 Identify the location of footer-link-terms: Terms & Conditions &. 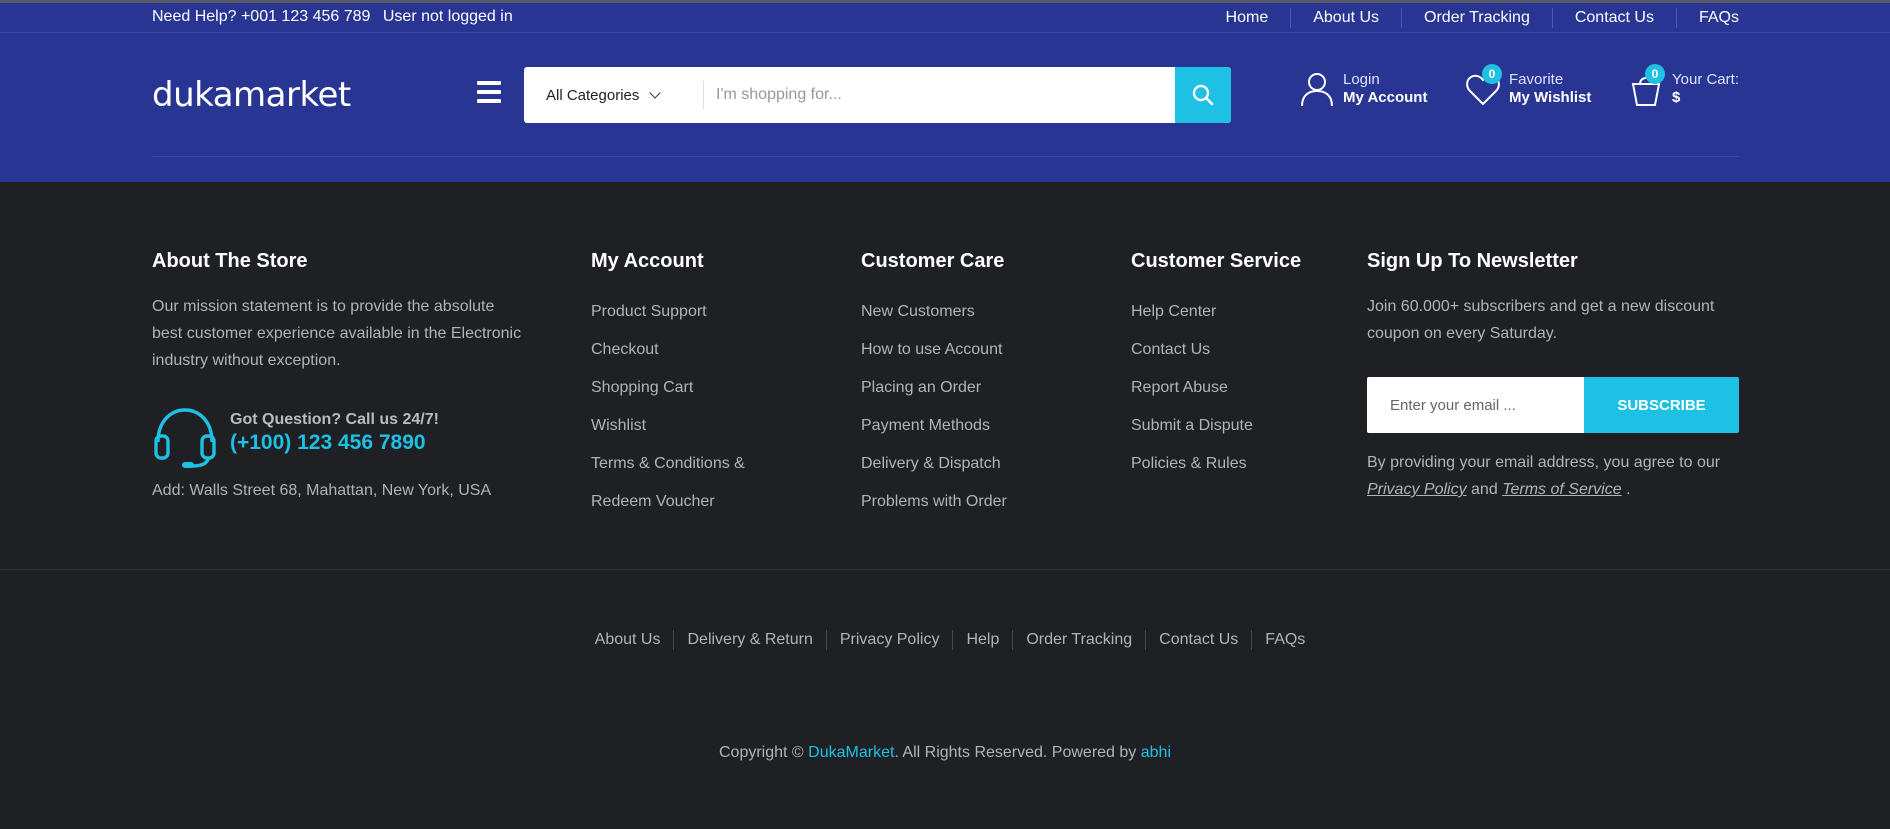
(668, 464).